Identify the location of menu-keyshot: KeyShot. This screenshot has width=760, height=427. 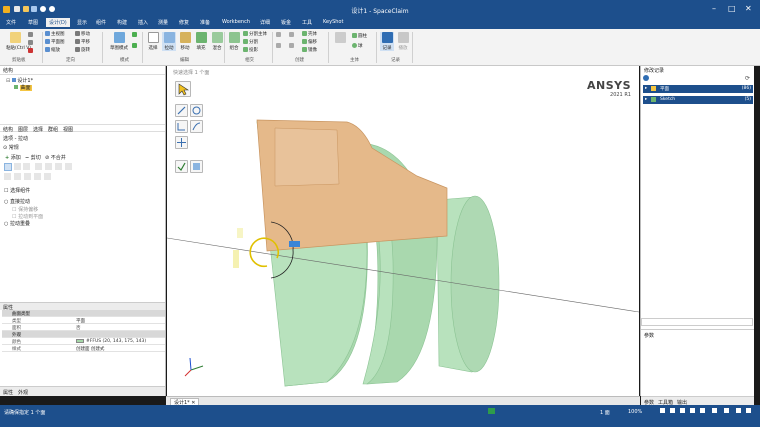
(333, 22).